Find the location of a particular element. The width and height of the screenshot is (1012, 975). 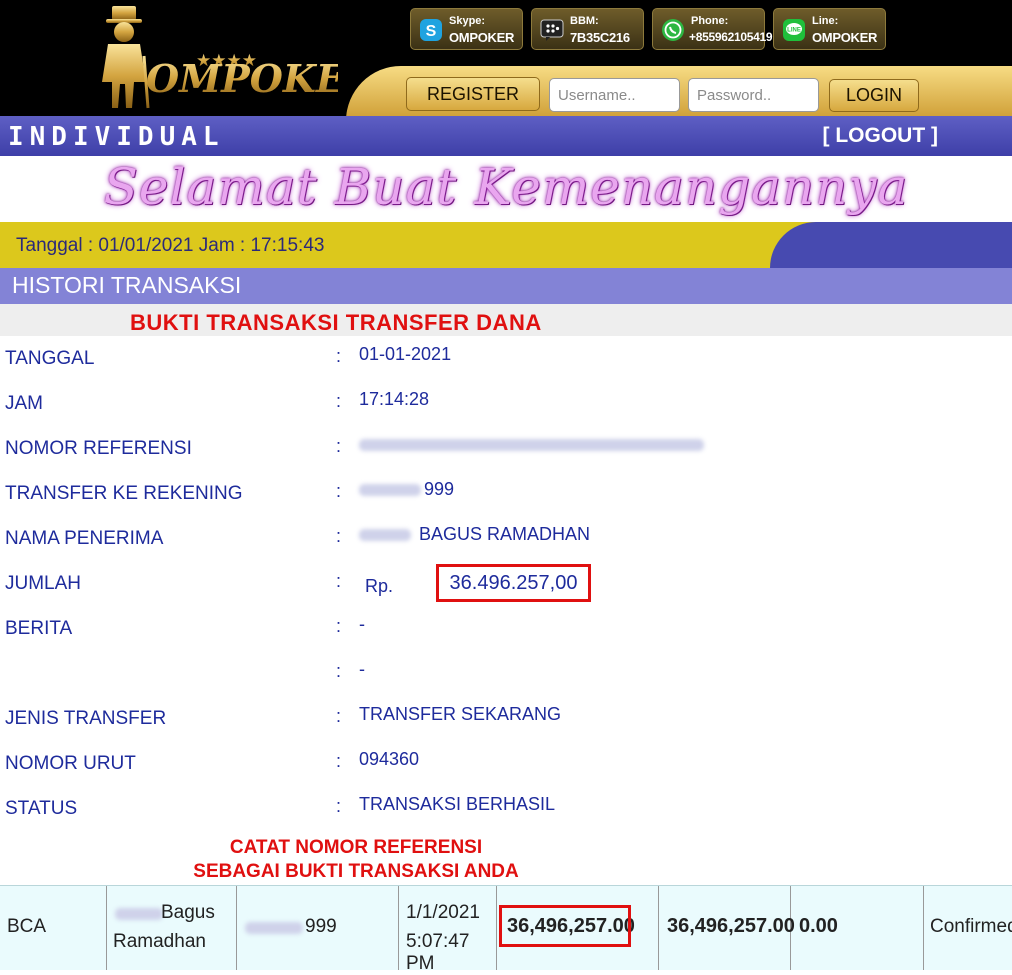

detail-value-redacted is located at coordinates (533, 444).